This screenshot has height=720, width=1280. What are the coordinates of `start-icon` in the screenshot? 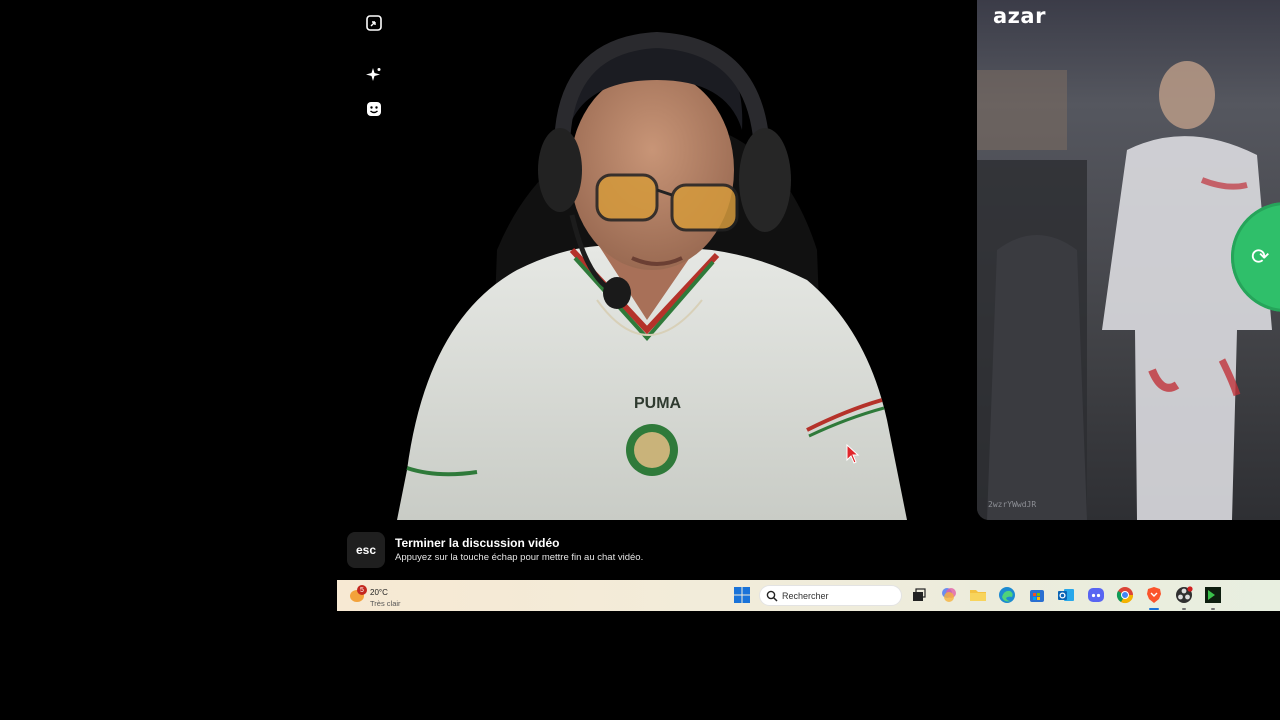 It's located at (742, 595).